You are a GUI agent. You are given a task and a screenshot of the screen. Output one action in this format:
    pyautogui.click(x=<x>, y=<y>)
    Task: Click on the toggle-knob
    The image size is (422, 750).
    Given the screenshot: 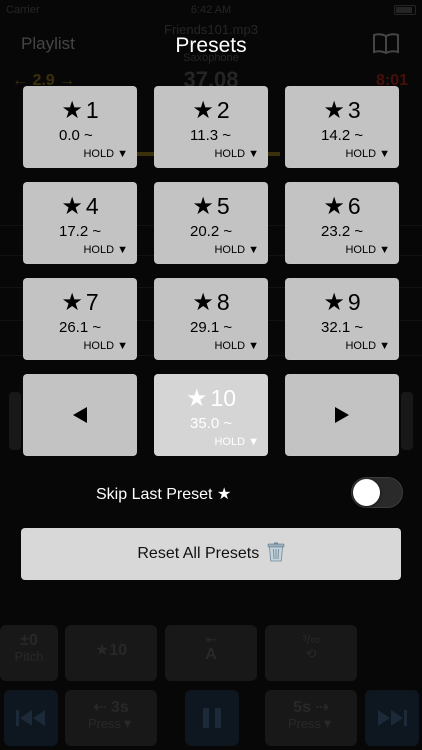 What is the action you would take?
    pyautogui.click(x=366, y=492)
    